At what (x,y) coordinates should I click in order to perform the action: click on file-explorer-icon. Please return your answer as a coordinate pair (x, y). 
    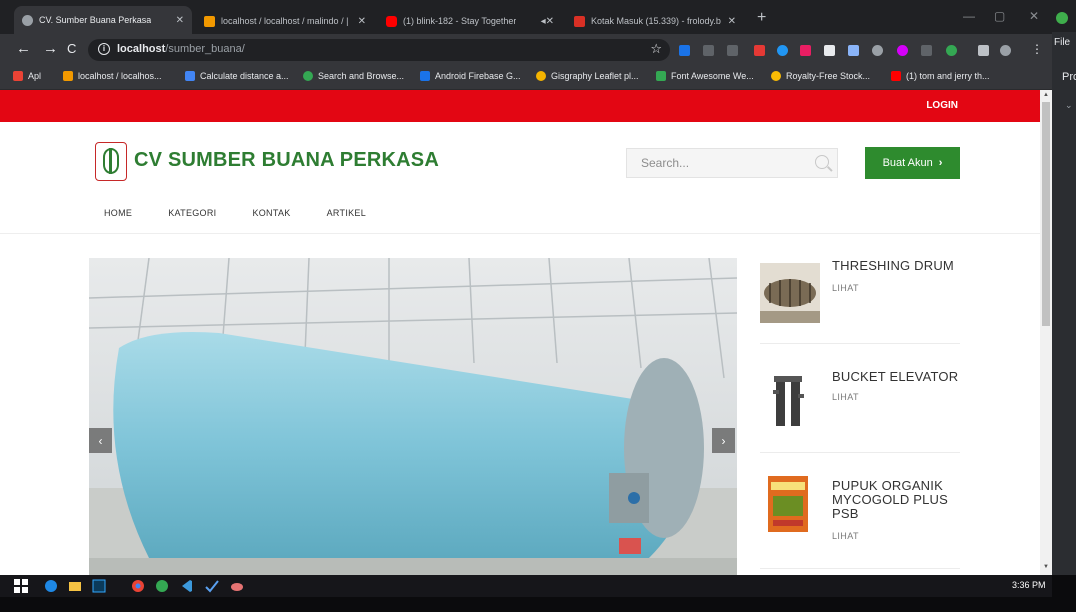
    Looking at the image, I should click on (75, 586).